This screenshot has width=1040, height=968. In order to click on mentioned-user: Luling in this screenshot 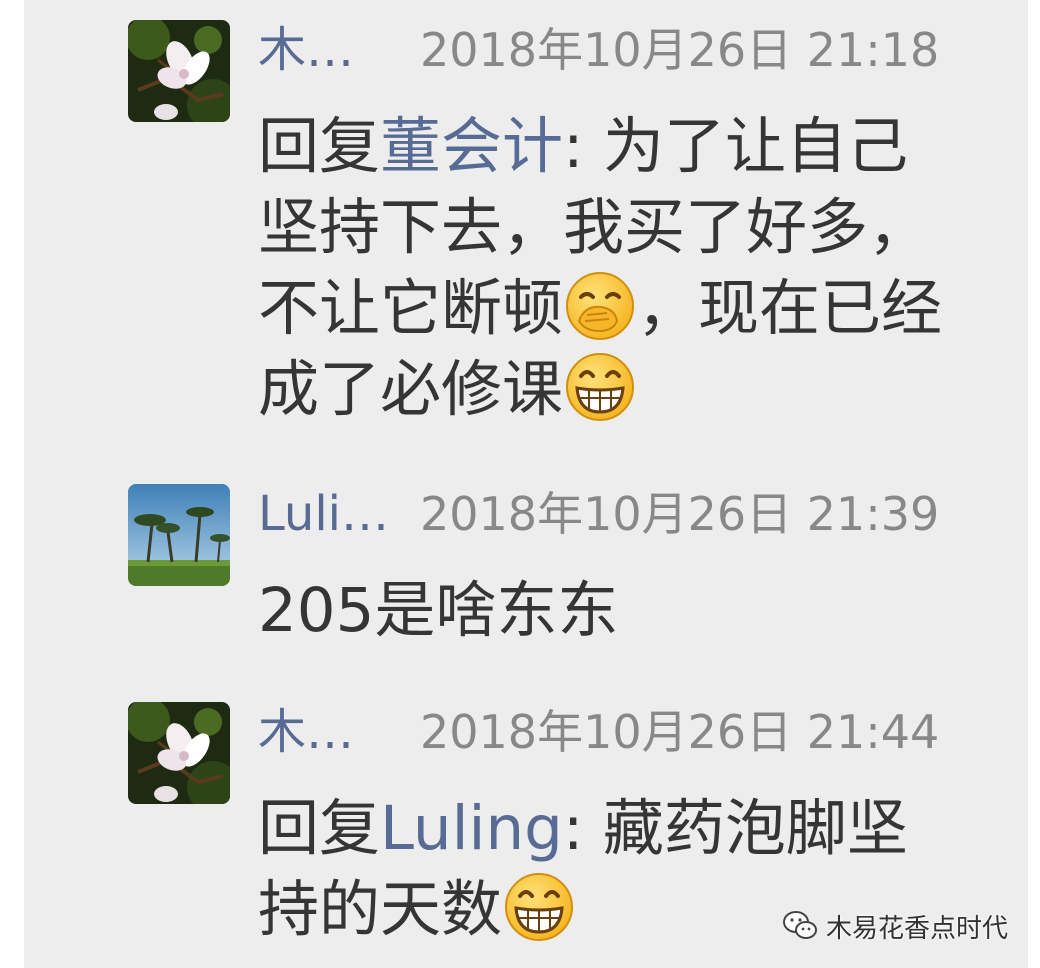, I will do `click(471, 828)`.